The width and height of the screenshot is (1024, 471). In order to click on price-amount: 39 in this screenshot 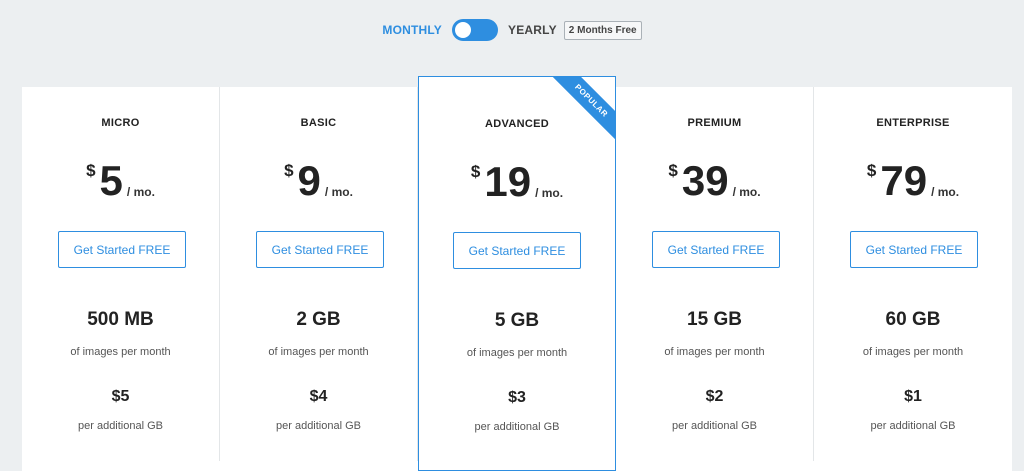, I will do `click(705, 180)`.